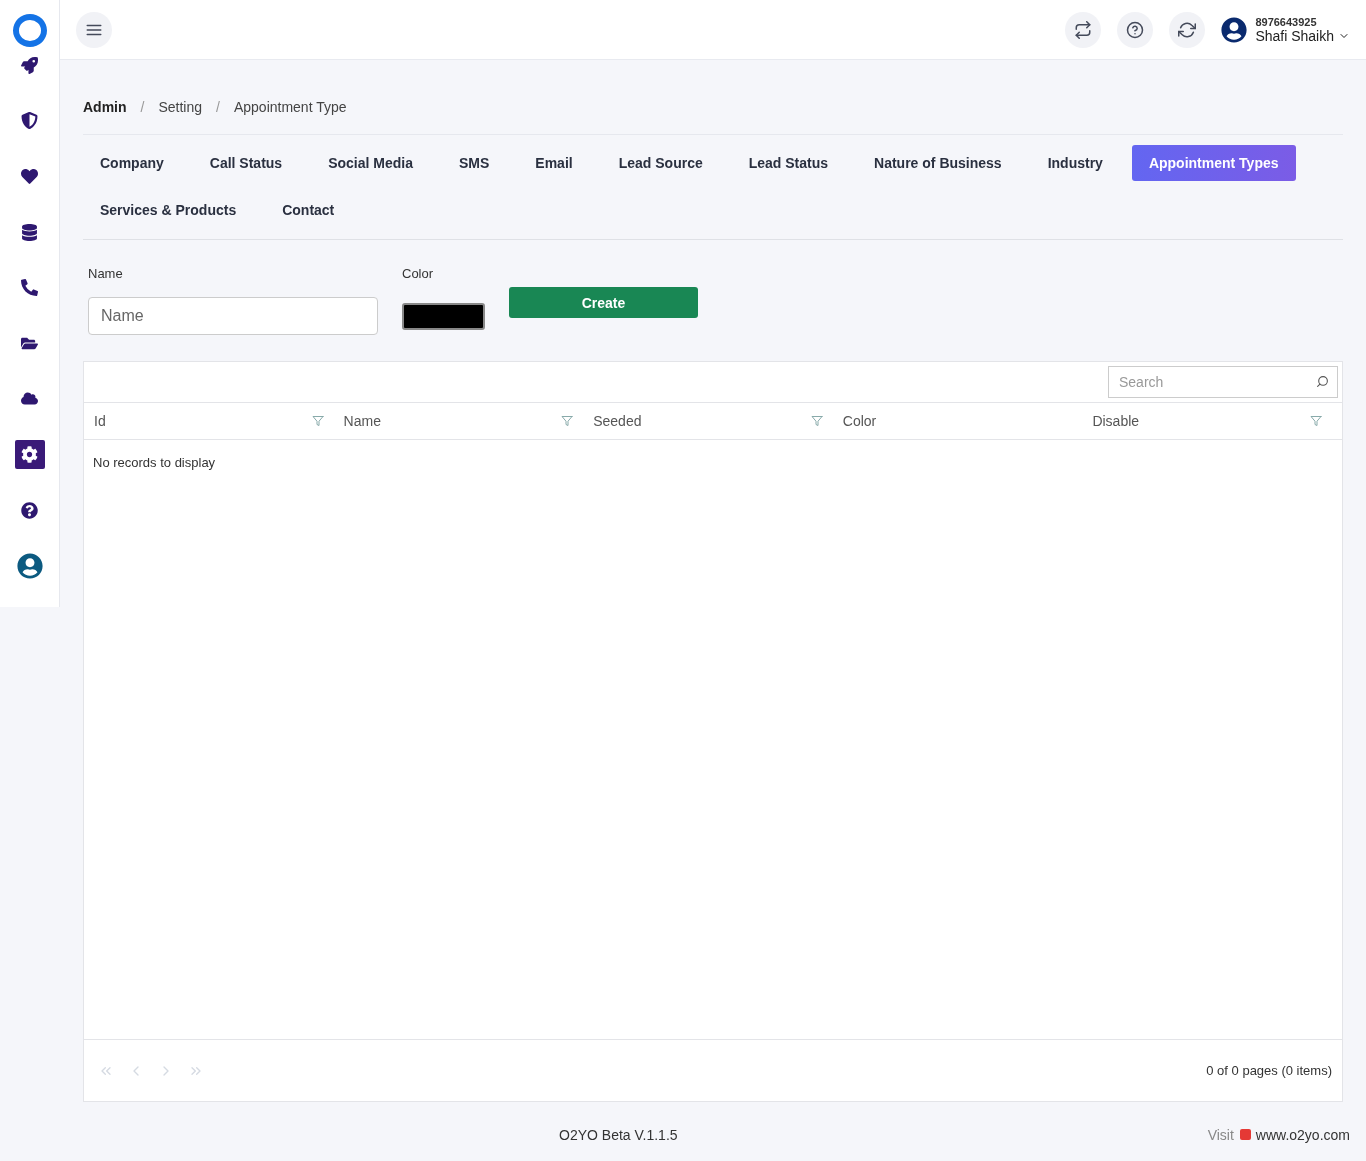 Image resolution: width=1366 pixels, height=1161 pixels. Describe the element at coordinates (100, 421) in the screenshot. I see `column-header: Id` at that location.